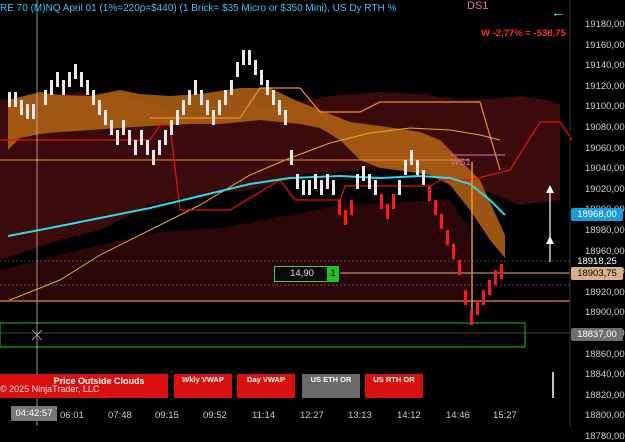 The height and width of the screenshot is (442, 625). What do you see at coordinates (34, 413) in the screenshot?
I see `current-time: 04:42:57` at bounding box center [34, 413].